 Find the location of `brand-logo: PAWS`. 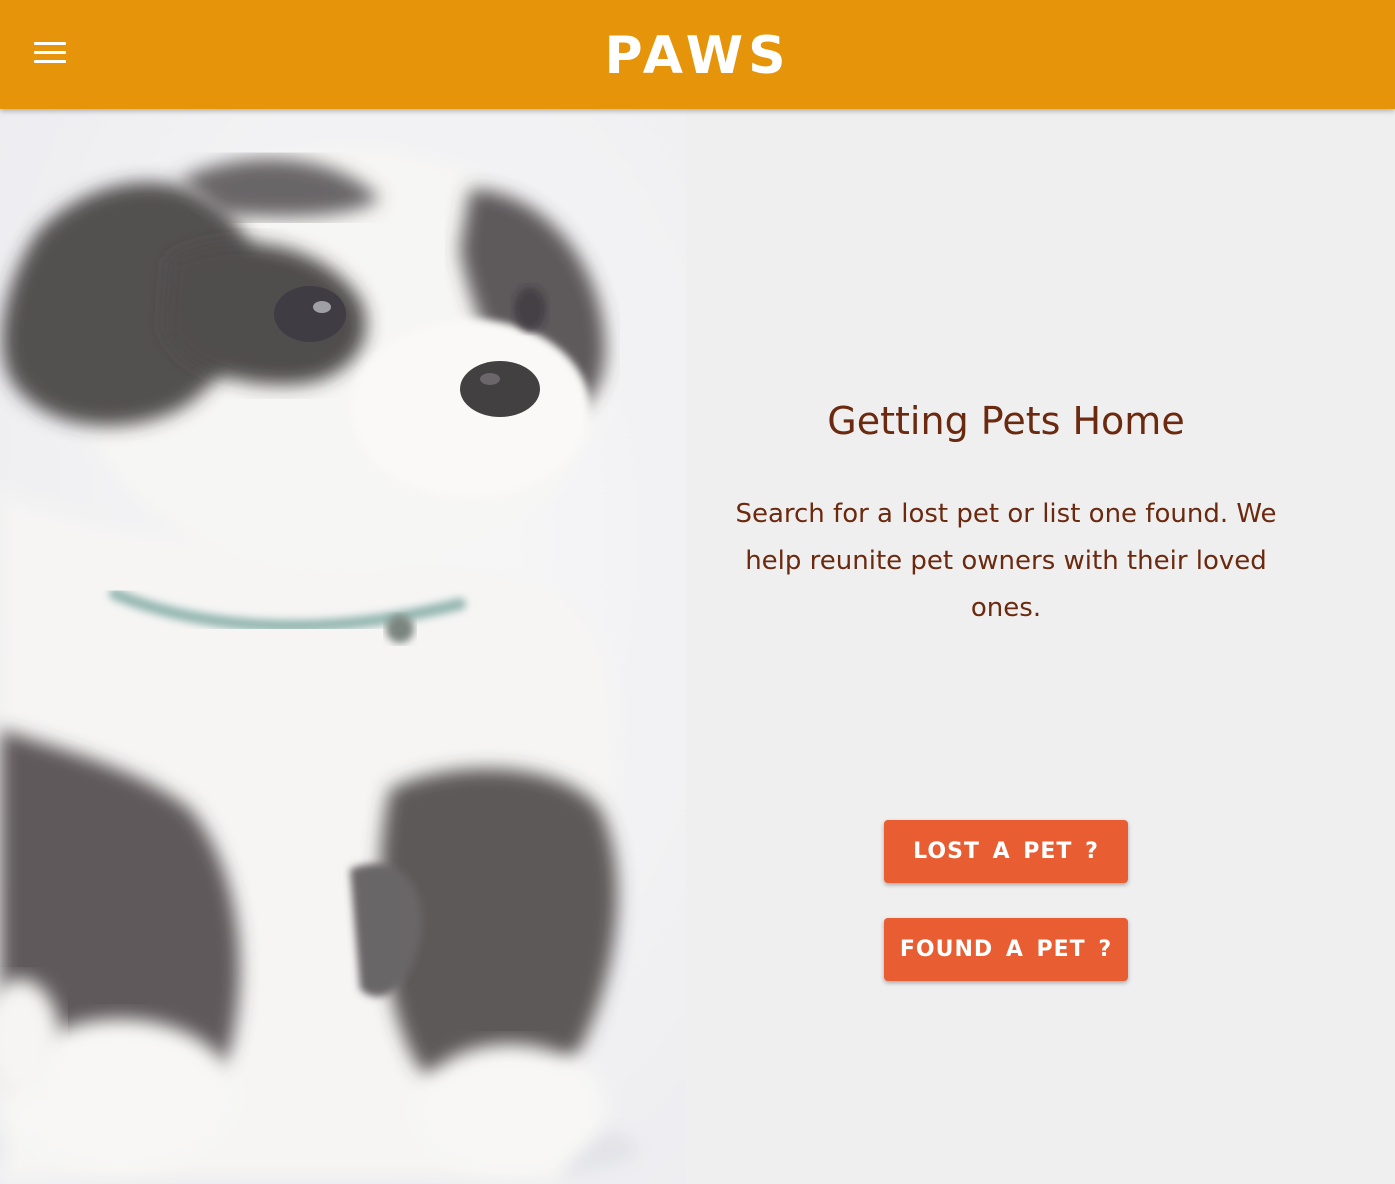

brand-logo: PAWS is located at coordinates (697, 56).